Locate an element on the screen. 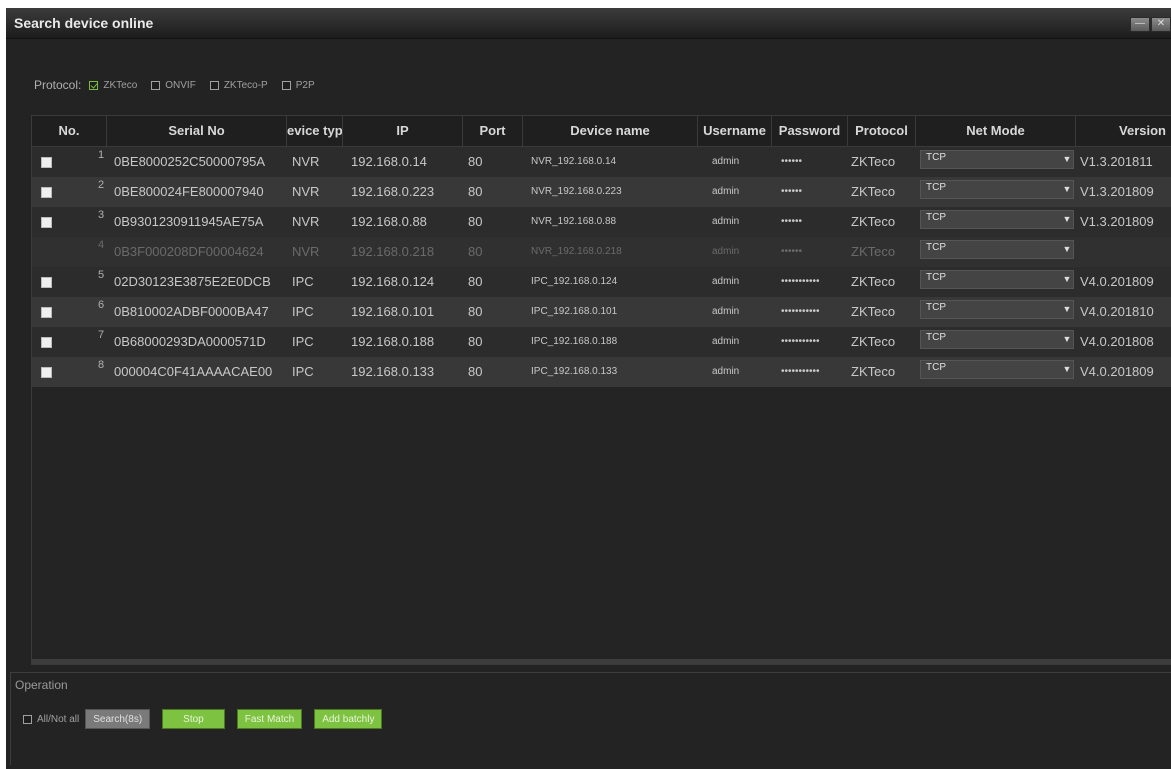  cell-version: V4.0.201809 is located at coordinates (1117, 281).